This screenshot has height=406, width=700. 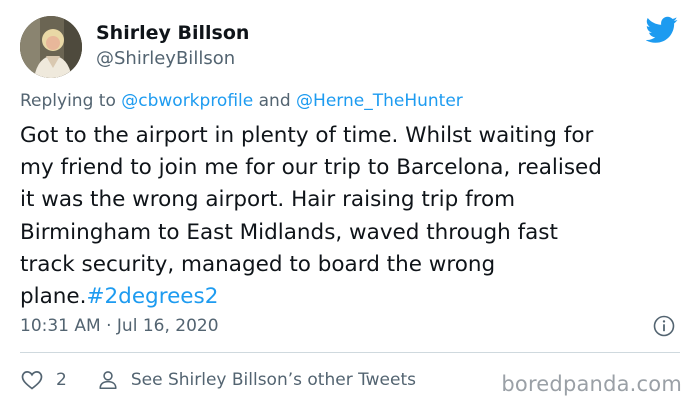 I want to click on divider, so click(x=350, y=352).